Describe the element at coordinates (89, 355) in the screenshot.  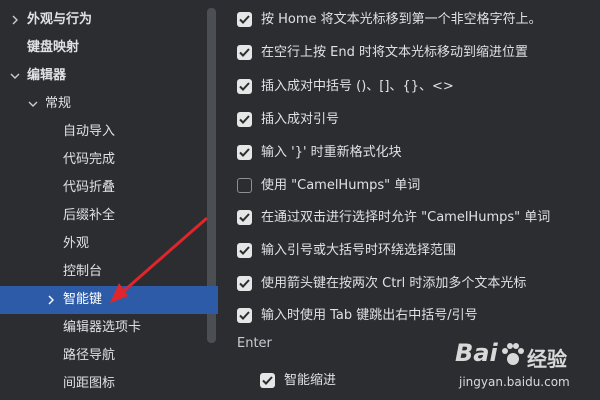
I see `tree-item-label: 路径导航` at that location.